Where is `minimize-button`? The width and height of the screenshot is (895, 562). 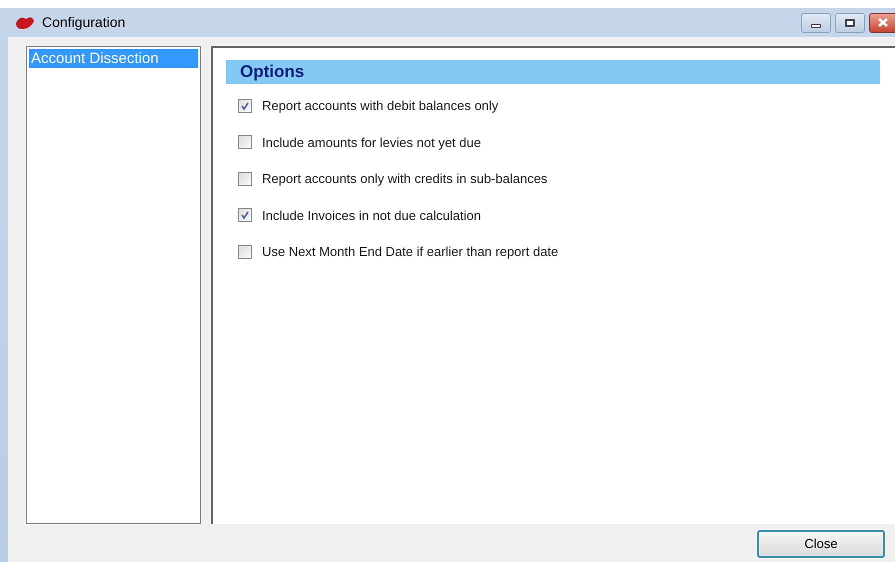 minimize-button is located at coordinates (816, 22).